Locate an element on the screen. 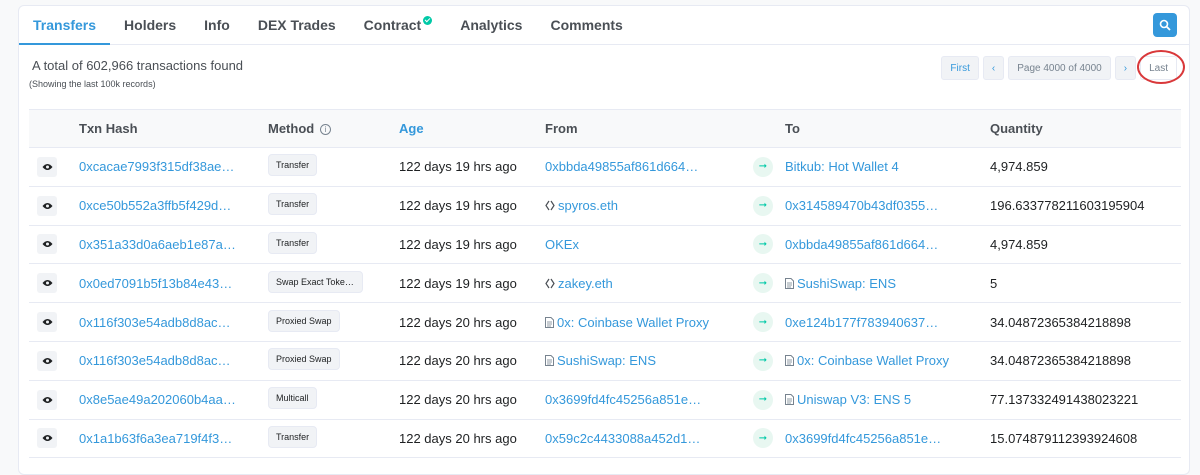  tab-label: Contract is located at coordinates (392, 25).